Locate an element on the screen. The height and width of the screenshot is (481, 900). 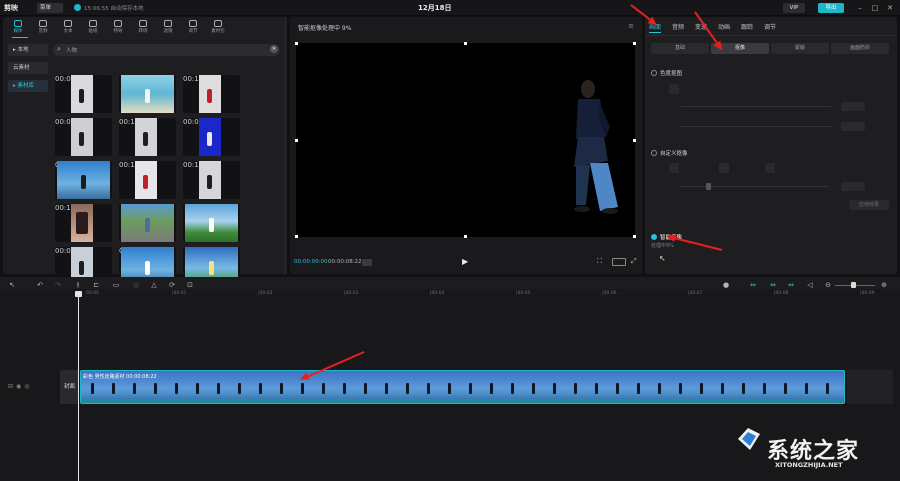
props-subtab-2: 蒙版 is located at coordinates (800, 48).